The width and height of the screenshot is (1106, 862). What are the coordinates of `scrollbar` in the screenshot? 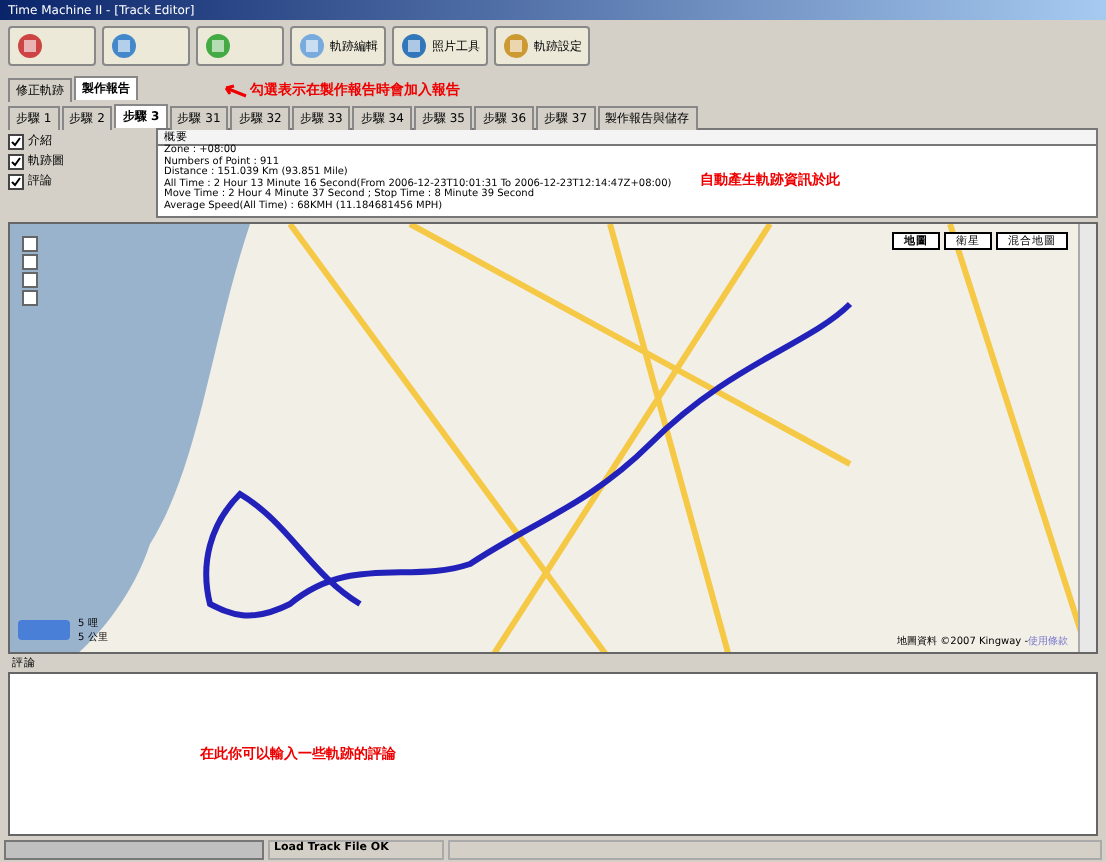 It's located at (1087, 438).